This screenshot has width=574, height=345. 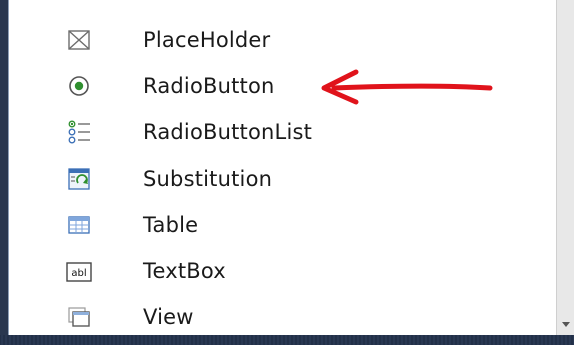 What do you see at coordinates (565, 167) in the screenshot?
I see `vertical-scrollbar` at bounding box center [565, 167].